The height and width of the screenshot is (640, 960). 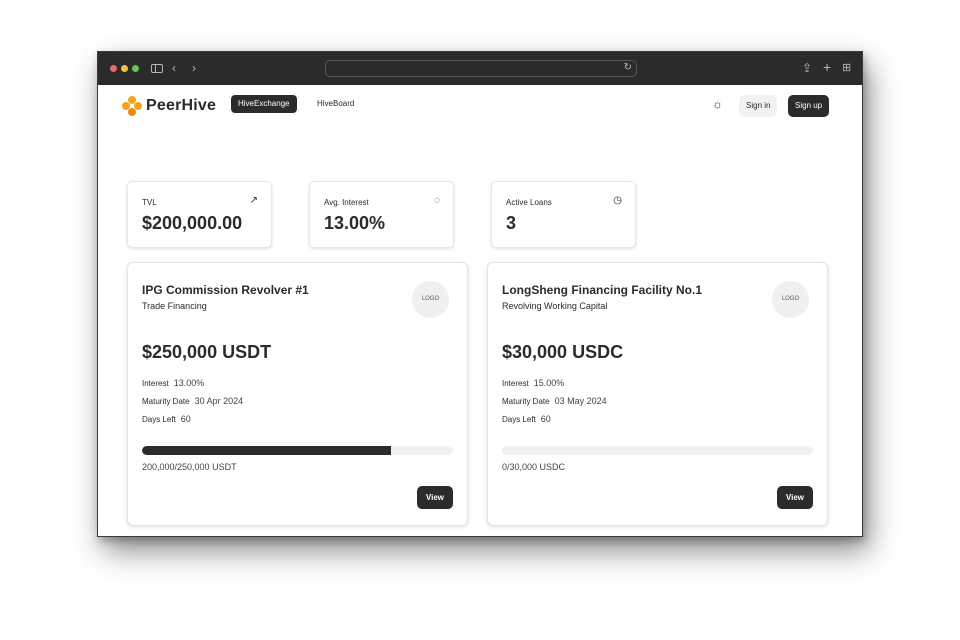 I want to click on stat-label: Avg. Interest, so click(x=346, y=202).